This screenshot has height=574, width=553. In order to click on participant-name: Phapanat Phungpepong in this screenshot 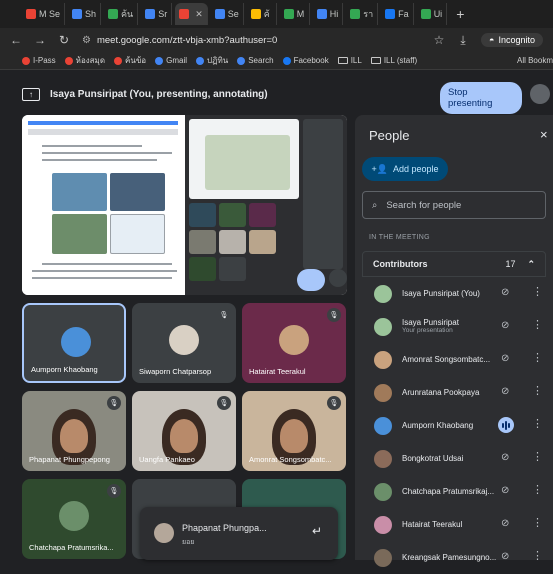, I will do `click(69, 459)`.